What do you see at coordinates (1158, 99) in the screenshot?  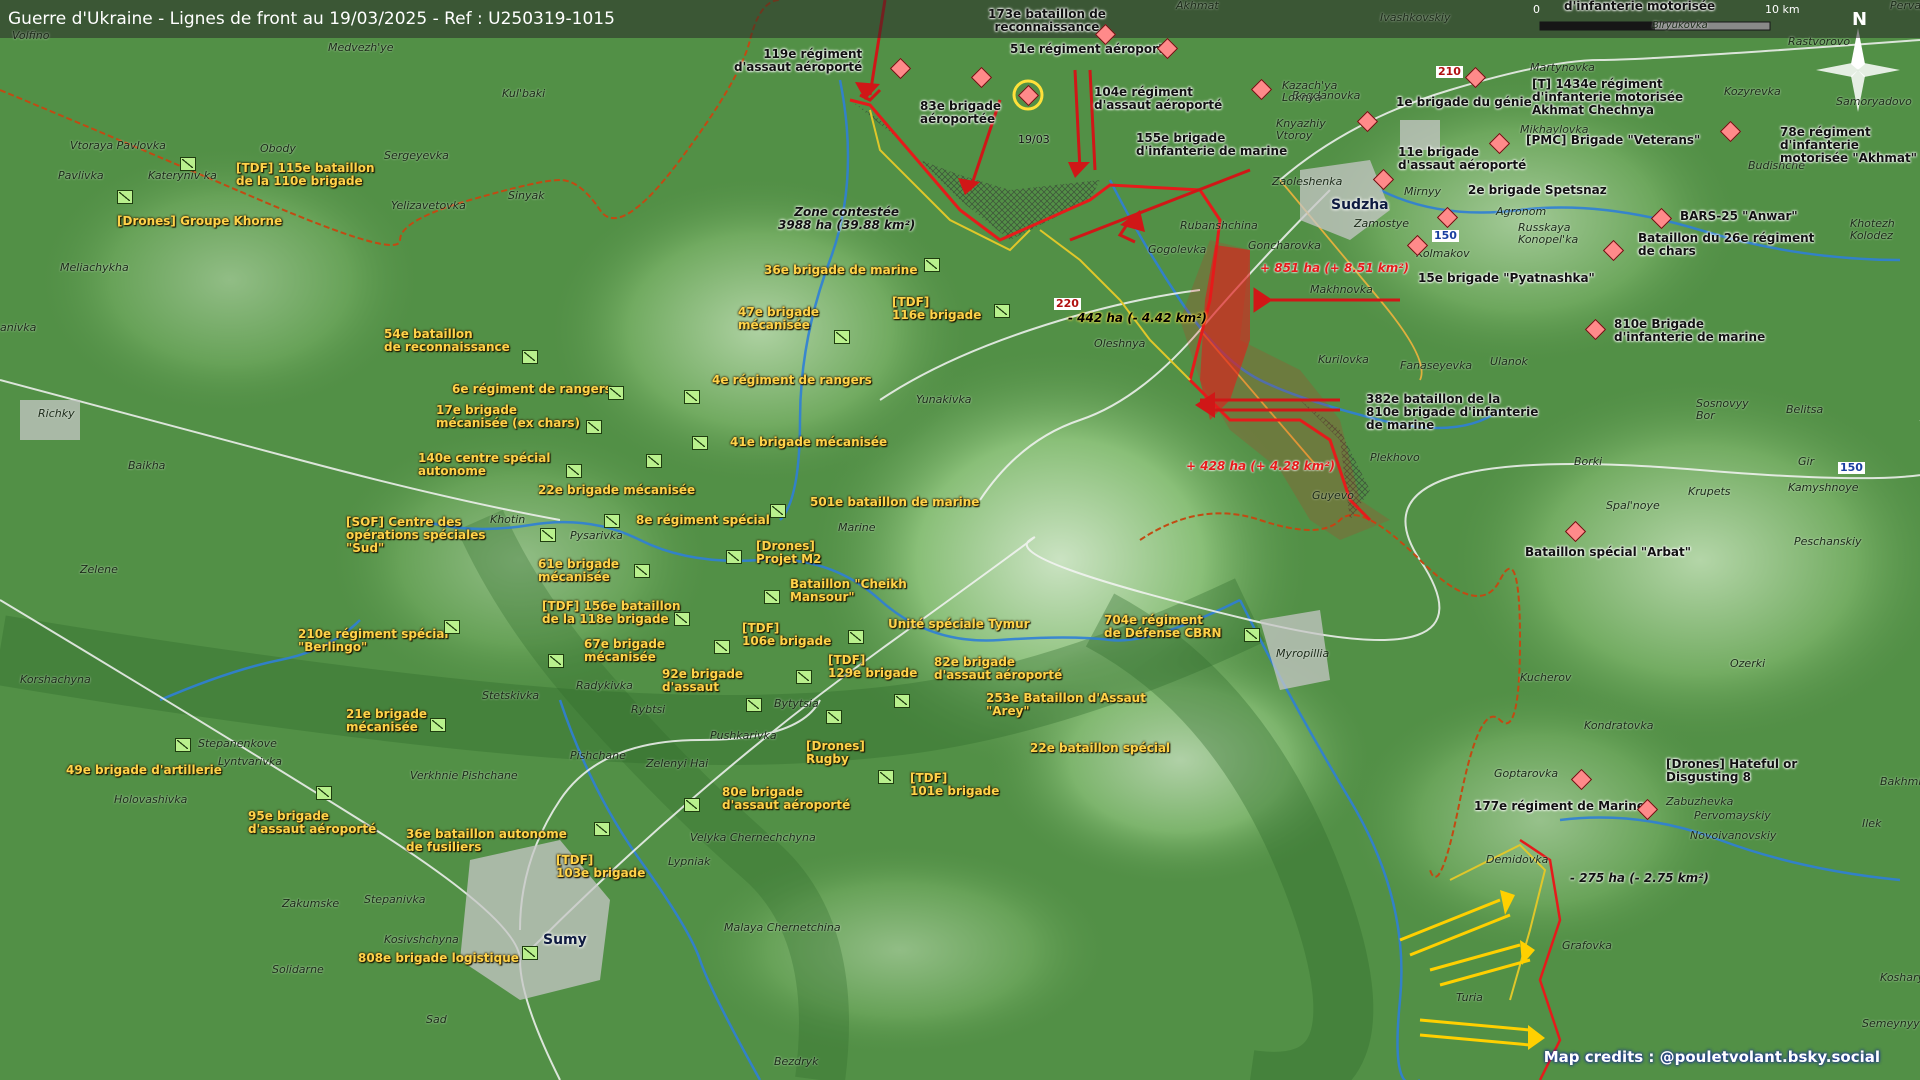 I see `unit-ru-104: 104e régiment d'assaut aéroporté` at bounding box center [1158, 99].